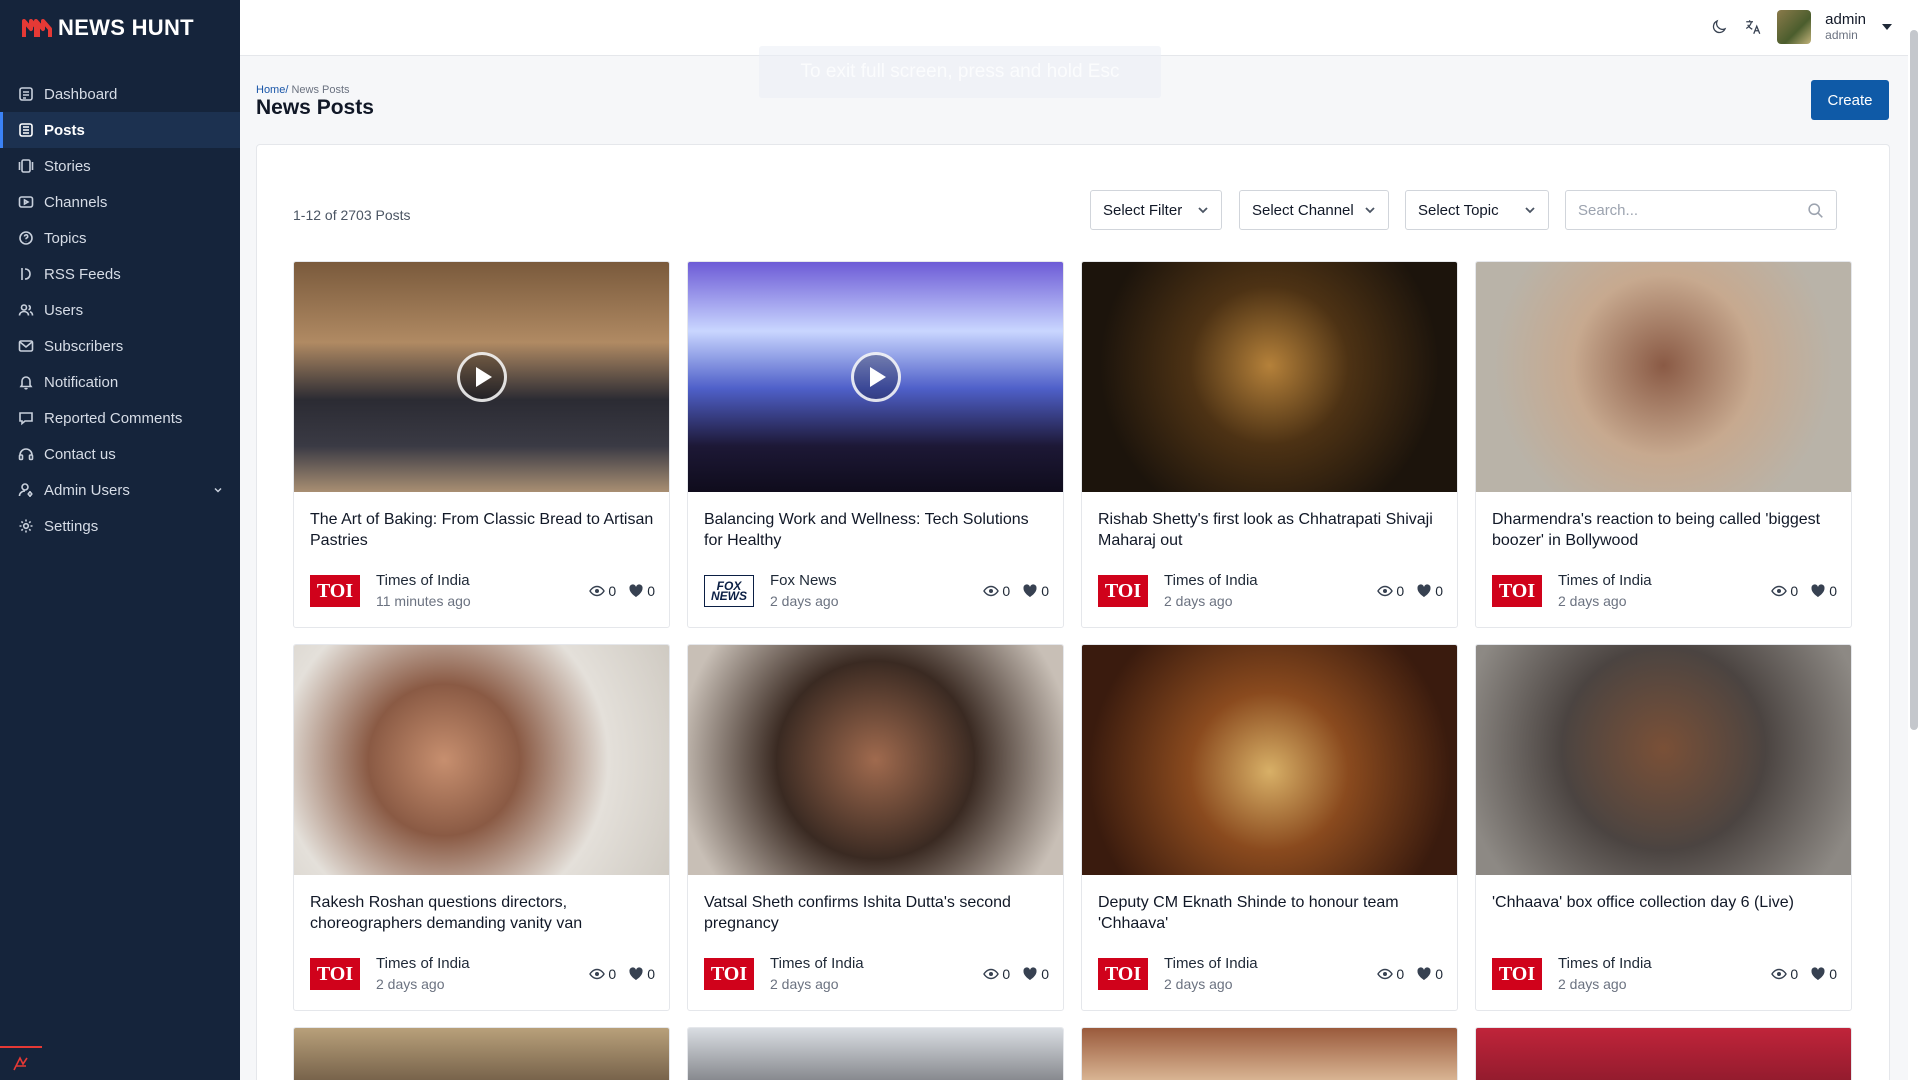 This screenshot has height=1080, width=1920. What do you see at coordinates (1845, 27) in the screenshot?
I see `user-info: admin admin` at bounding box center [1845, 27].